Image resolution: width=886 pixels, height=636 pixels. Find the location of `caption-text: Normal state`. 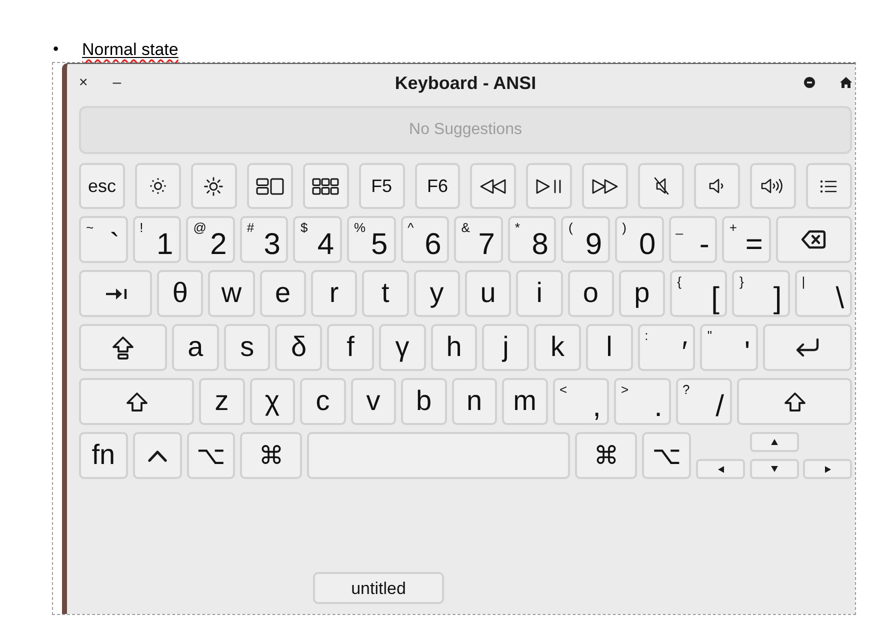

caption-text: Normal state is located at coordinates (130, 50).